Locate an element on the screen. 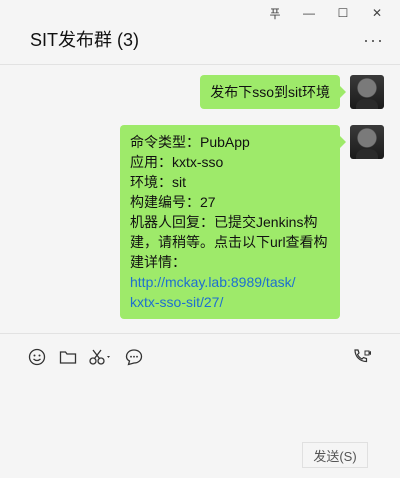 This screenshot has height=478, width=400. message-text: 环境：sit is located at coordinates (158, 182).